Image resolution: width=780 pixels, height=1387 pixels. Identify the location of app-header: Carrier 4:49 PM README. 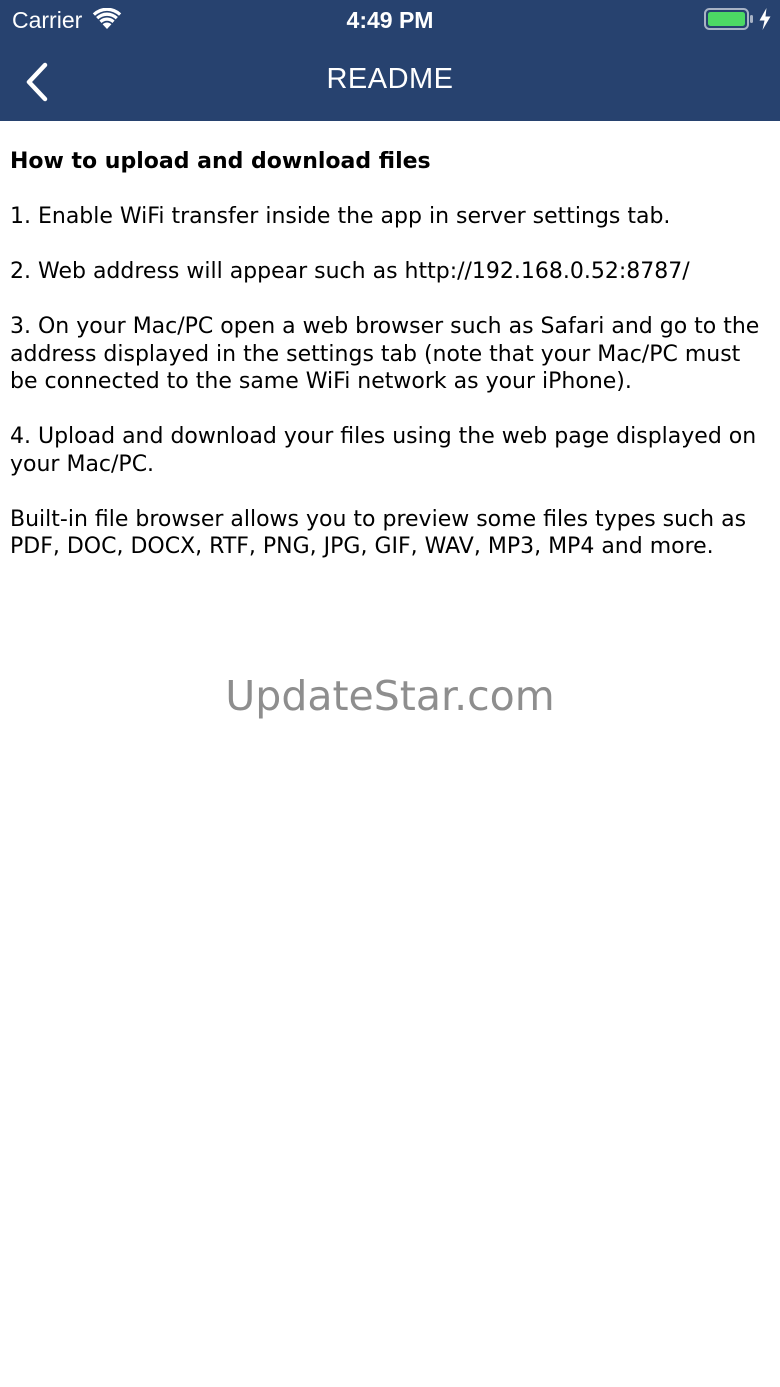
(390, 60).